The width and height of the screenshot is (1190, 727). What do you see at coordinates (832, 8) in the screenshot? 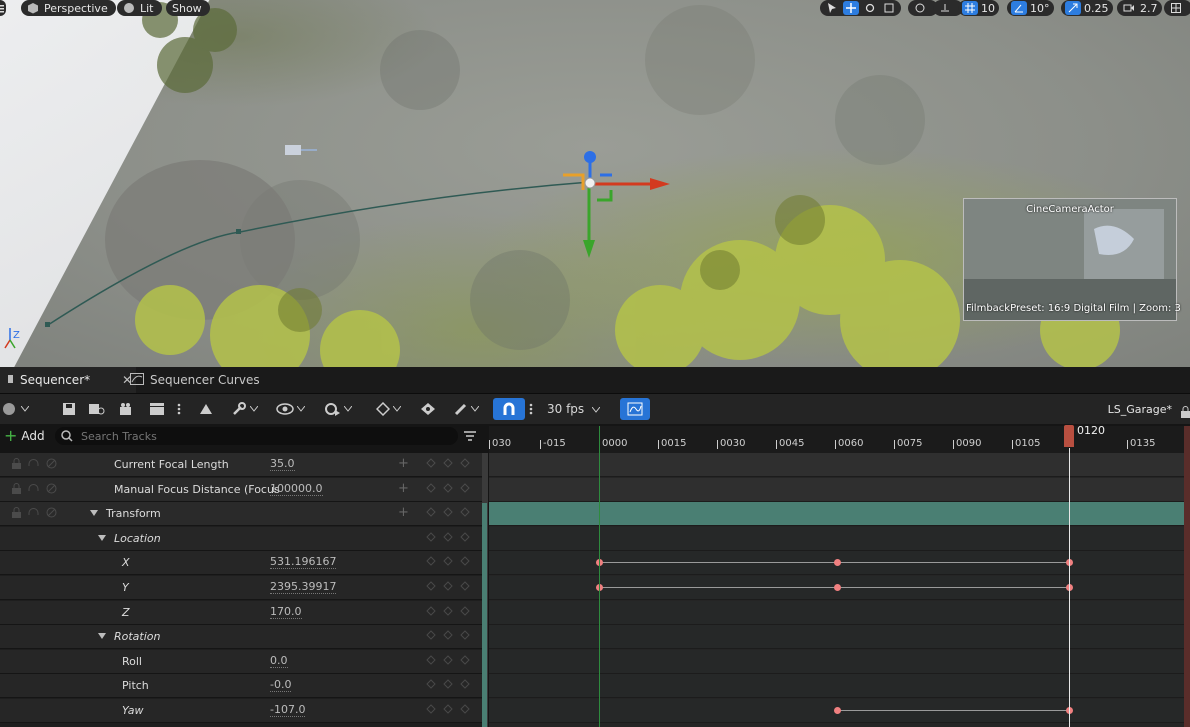
I see `select-mode-icon` at bounding box center [832, 8].